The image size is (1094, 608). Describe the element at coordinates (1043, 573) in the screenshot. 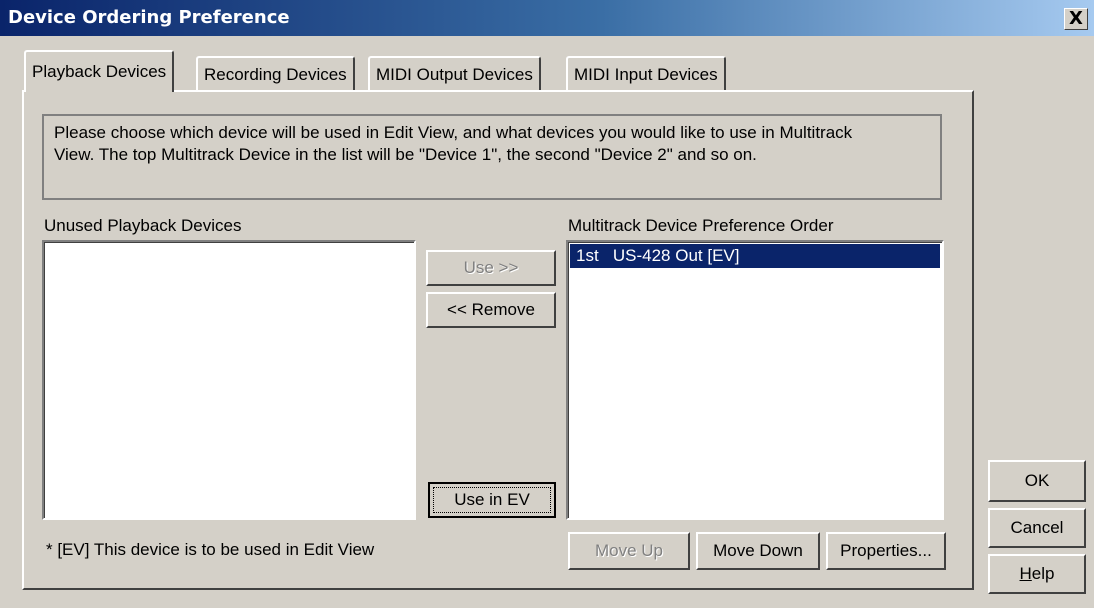

I see `help-label-rest: elp` at that location.